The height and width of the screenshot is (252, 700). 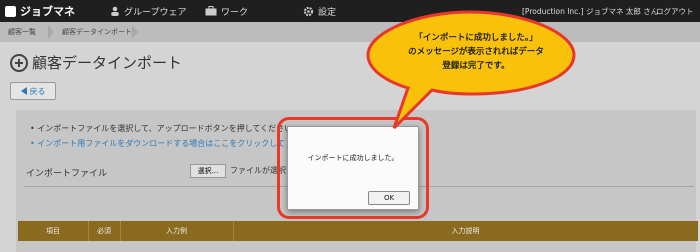 I want to click on column-header-example: 入力例, so click(x=177, y=231).